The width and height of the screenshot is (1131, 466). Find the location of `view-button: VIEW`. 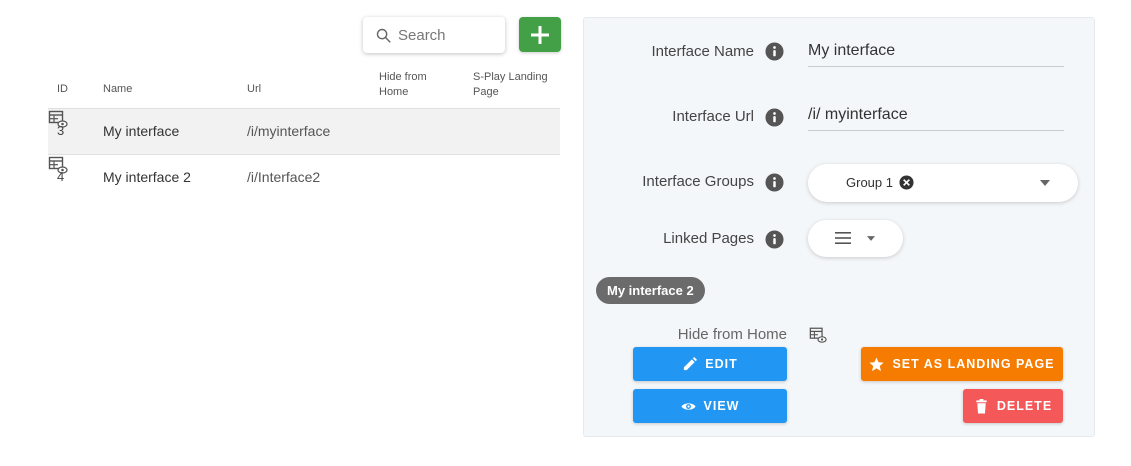

view-button: VIEW is located at coordinates (710, 406).